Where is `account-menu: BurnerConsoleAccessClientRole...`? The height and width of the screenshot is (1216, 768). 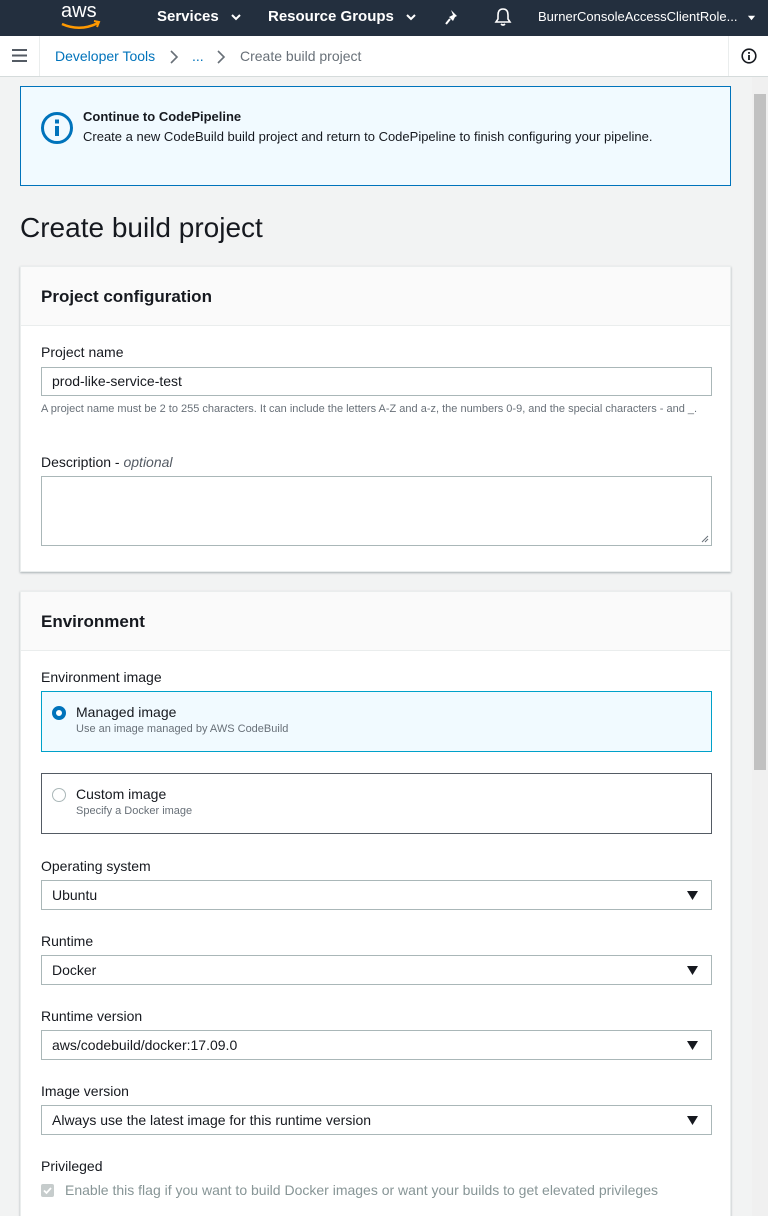
account-menu: BurnerConsoleAccessClientRole... is located at coordinates (647, 16).